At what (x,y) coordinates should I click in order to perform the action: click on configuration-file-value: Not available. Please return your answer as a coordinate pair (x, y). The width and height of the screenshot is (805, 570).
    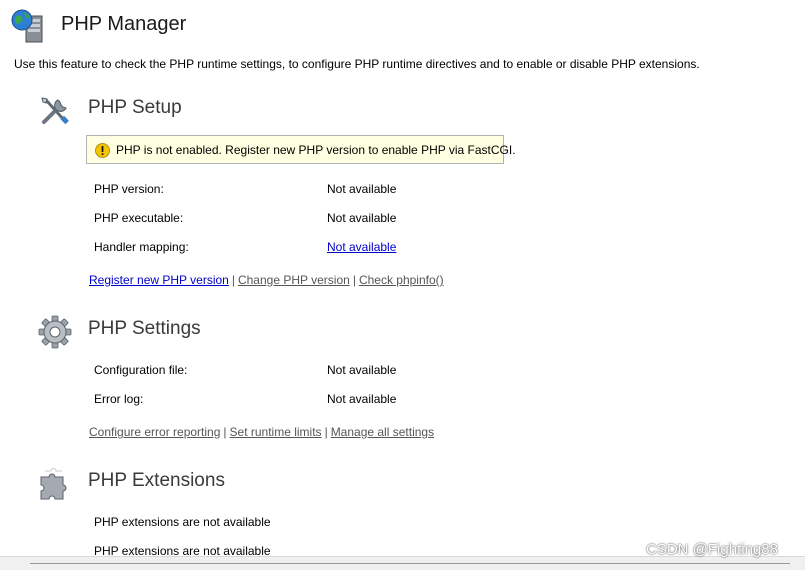
    Looking at the image, I should click on (362, 370).